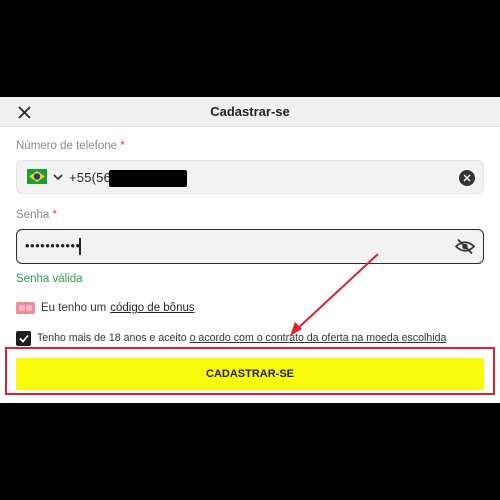  I want to click on phone-label: Número de telefone *, so click(70, 146).